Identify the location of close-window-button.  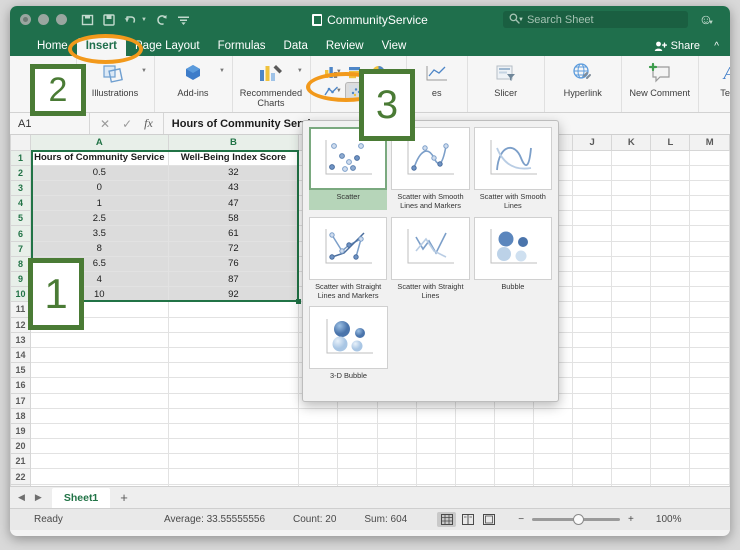
(25, 19).